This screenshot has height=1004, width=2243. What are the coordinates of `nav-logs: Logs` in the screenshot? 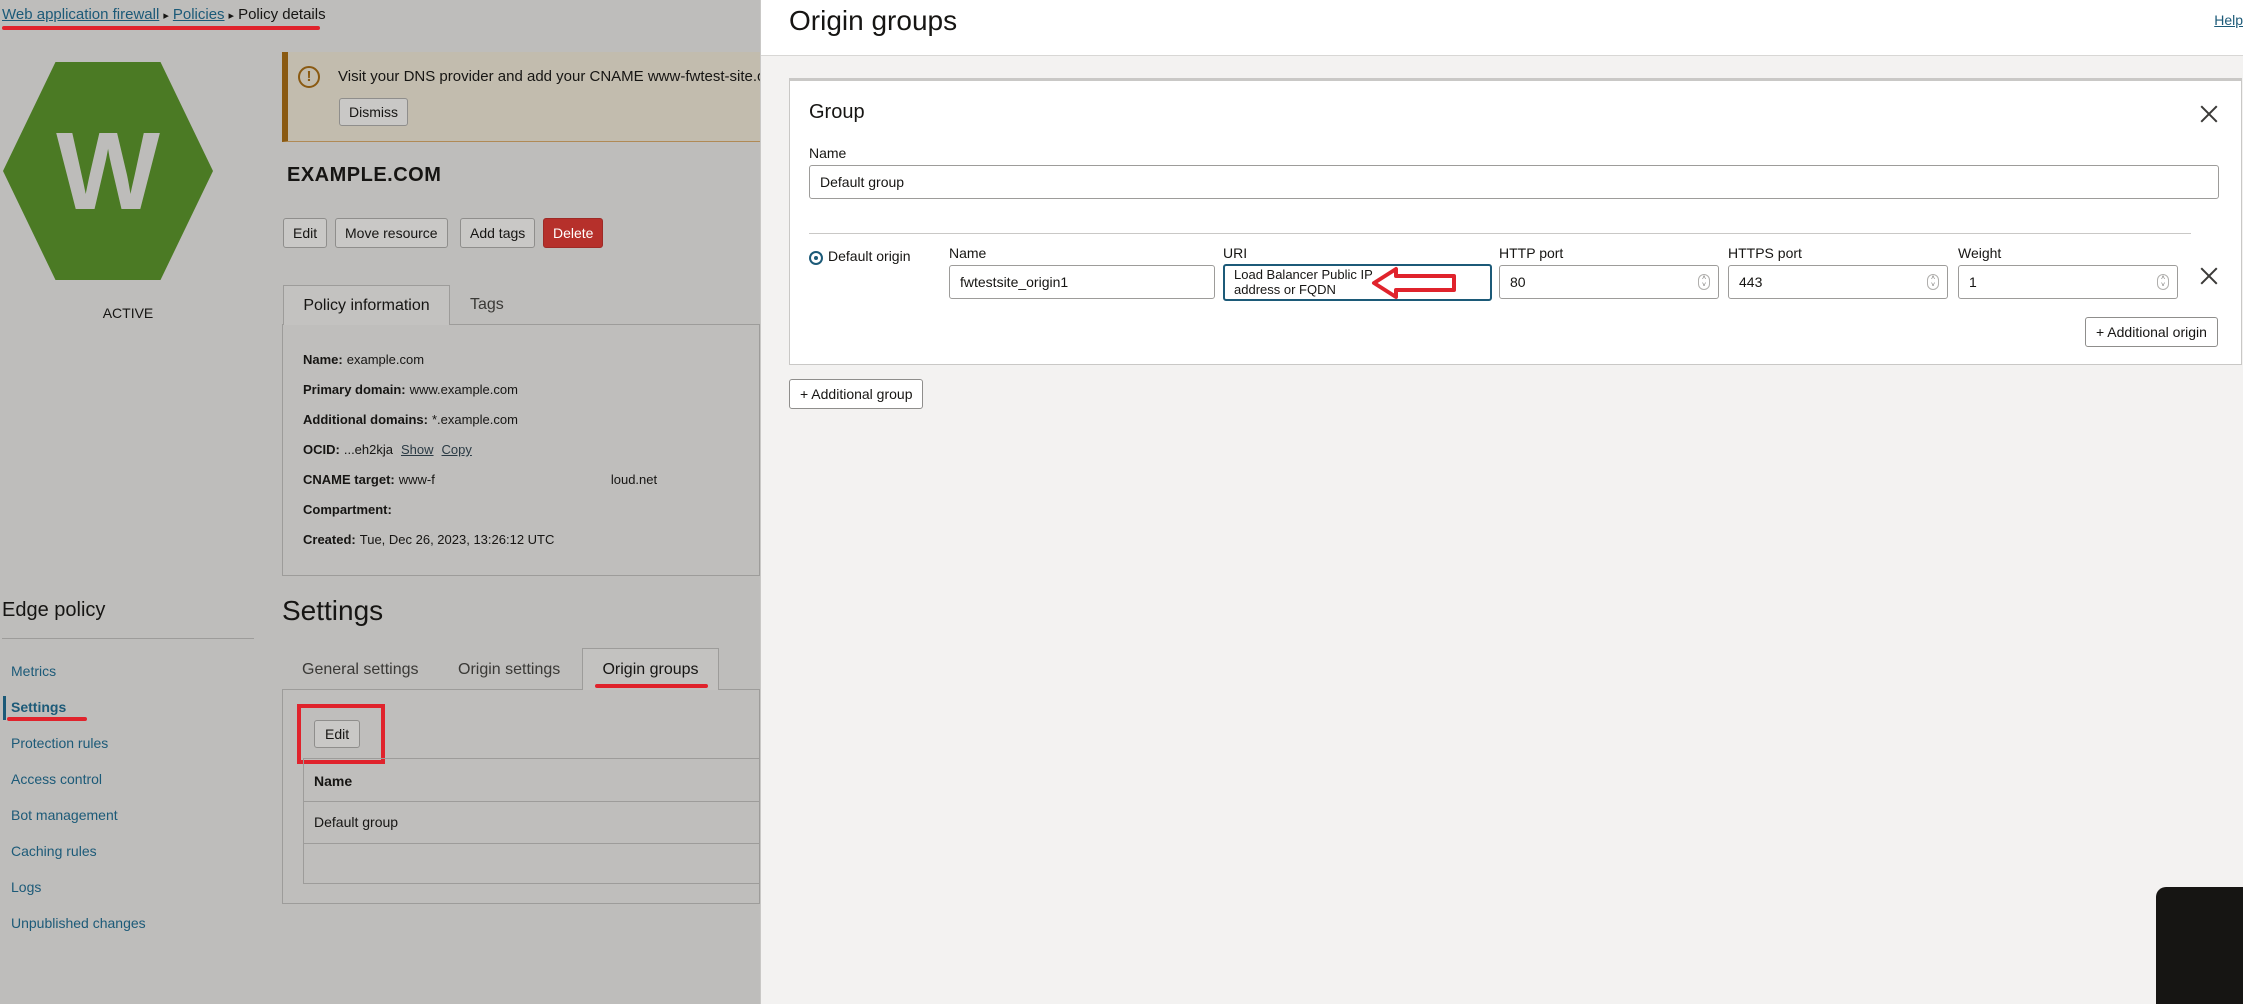 It's located at (26, 887).